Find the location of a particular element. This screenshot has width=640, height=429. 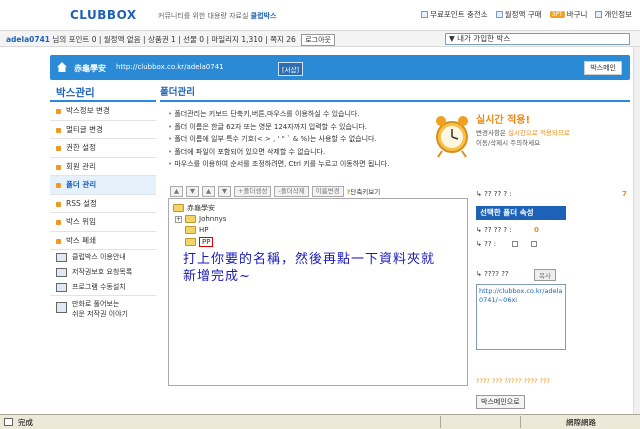

slogan: 커뮤니티를 위한 대용량 자료실 클럽박스 is located at coordinates (217, 16).